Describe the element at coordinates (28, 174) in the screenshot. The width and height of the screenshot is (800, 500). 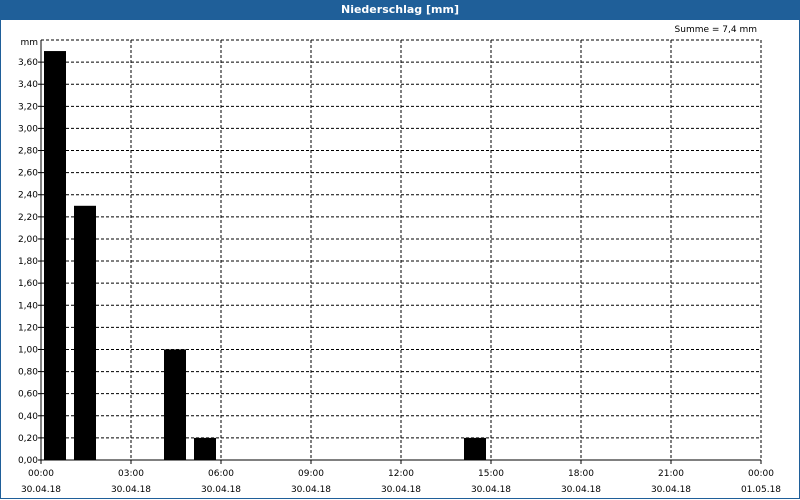
I see `y-tick-label: 2,60` at that location.